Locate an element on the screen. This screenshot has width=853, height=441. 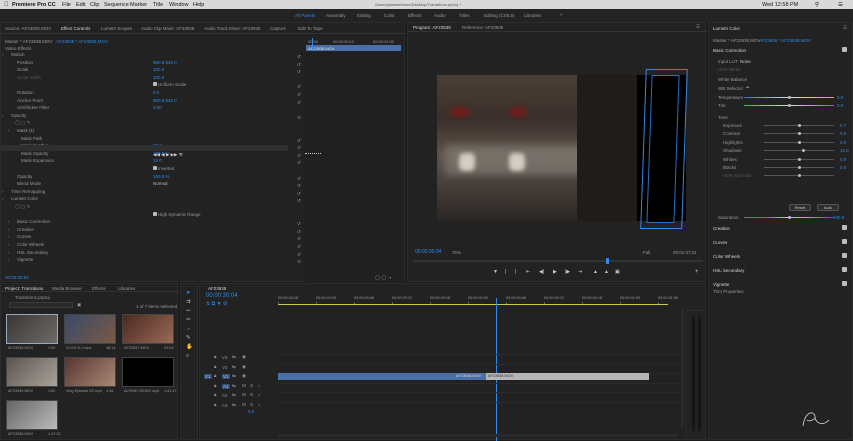
mask-outline is located at coordinates (664, 149).